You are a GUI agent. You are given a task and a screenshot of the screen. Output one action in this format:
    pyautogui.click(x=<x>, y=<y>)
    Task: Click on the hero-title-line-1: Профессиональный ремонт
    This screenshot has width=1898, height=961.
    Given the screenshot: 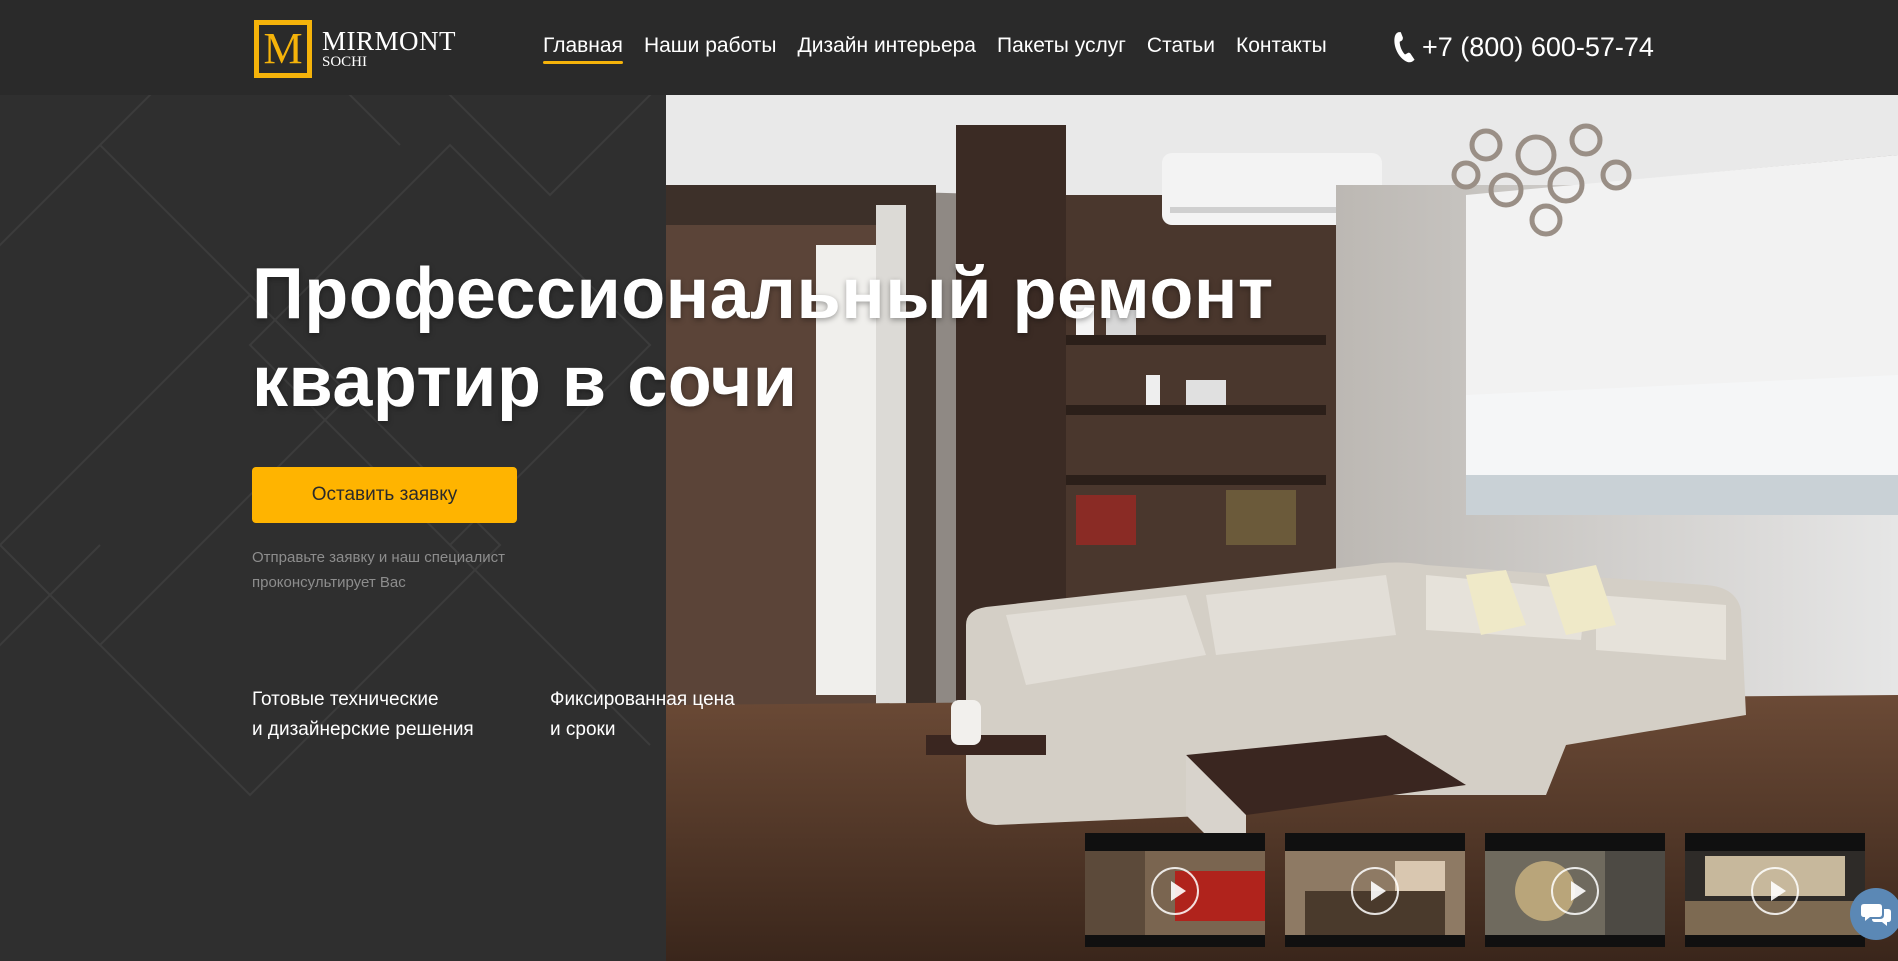 What is the action you would take?
    pyautogui.click(x=763, y=294)
    